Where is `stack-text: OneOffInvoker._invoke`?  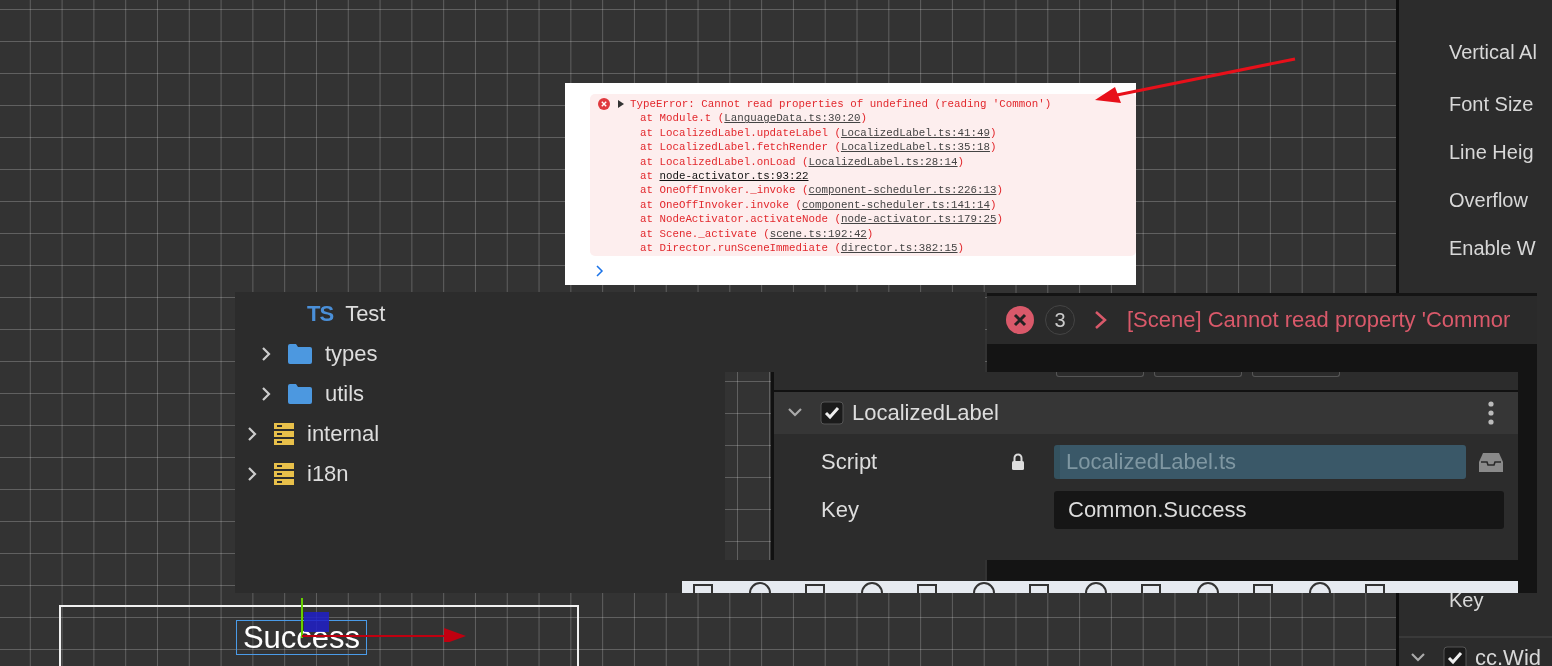
stack-text: OneOffInvoker._invoke is located at coordinates (727, 190).